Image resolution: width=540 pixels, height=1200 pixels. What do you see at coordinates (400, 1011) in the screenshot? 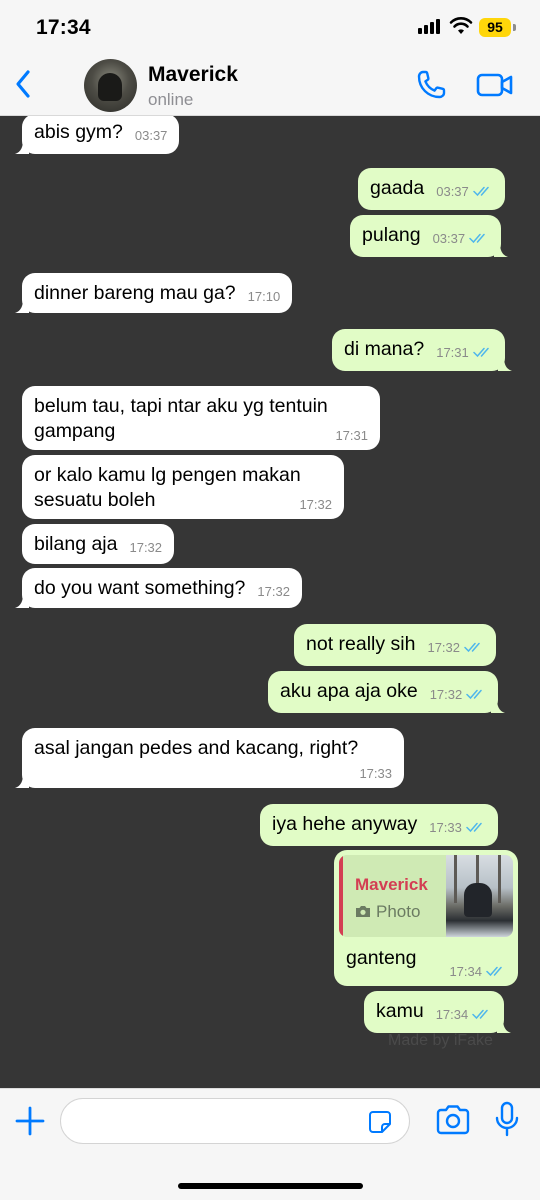
I see `message-text: kamu` at bounding box center [400, 1011].